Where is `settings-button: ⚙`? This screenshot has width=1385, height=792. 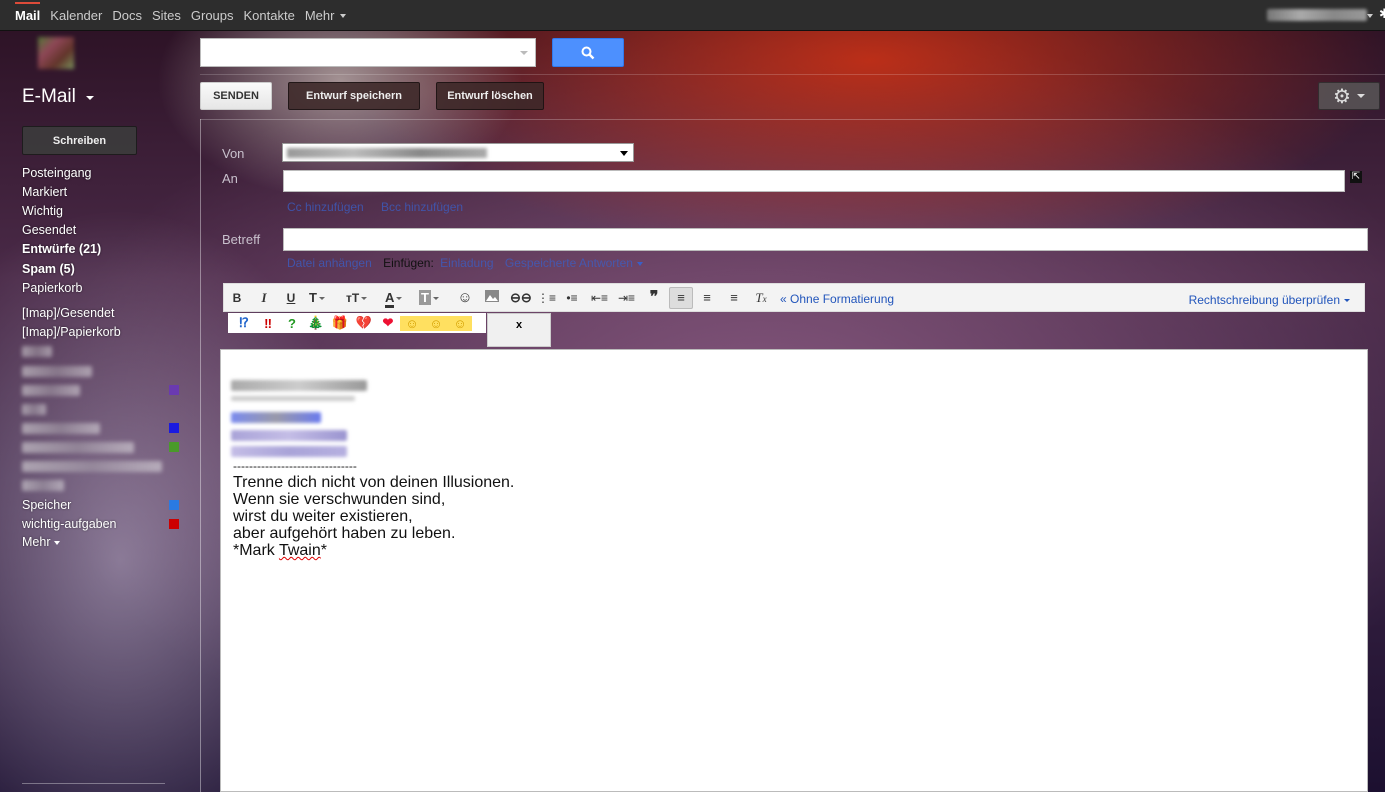
settings-button: ⚙ is located at coordinates (1349, 96).